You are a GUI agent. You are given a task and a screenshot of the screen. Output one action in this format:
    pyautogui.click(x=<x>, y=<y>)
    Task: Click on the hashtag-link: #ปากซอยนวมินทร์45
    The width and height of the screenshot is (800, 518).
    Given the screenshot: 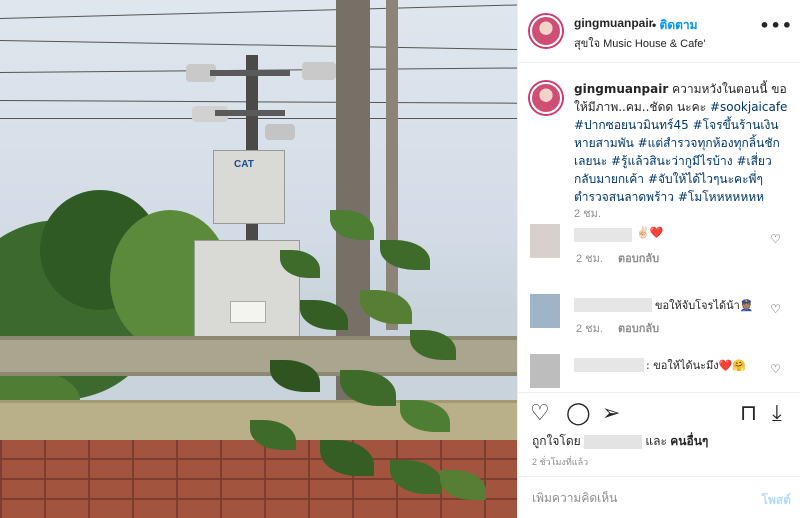 What is the action you would take?
    pyautogui.click(x=631, y=125)
    